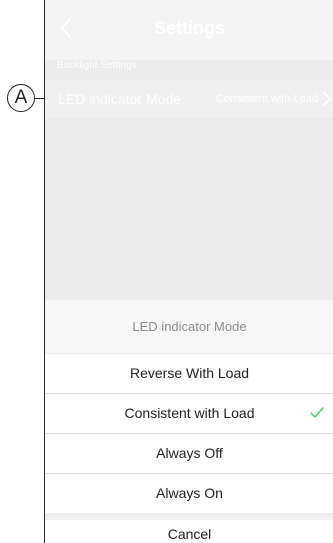 The height and width of the screenshot is (543, 333). I want to click on option-label: Always Off, so click(189, 453).